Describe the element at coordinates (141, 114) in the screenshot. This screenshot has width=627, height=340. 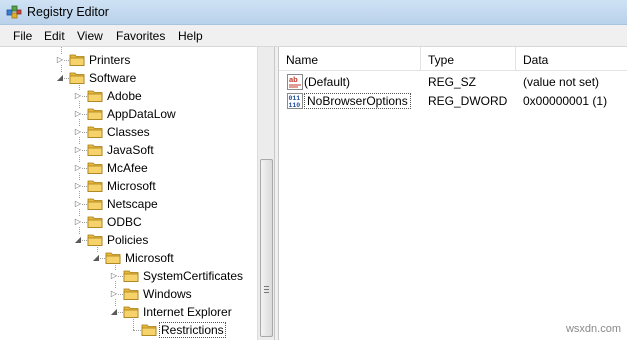
I see `tree-node-label: AppDataLow` at that location.